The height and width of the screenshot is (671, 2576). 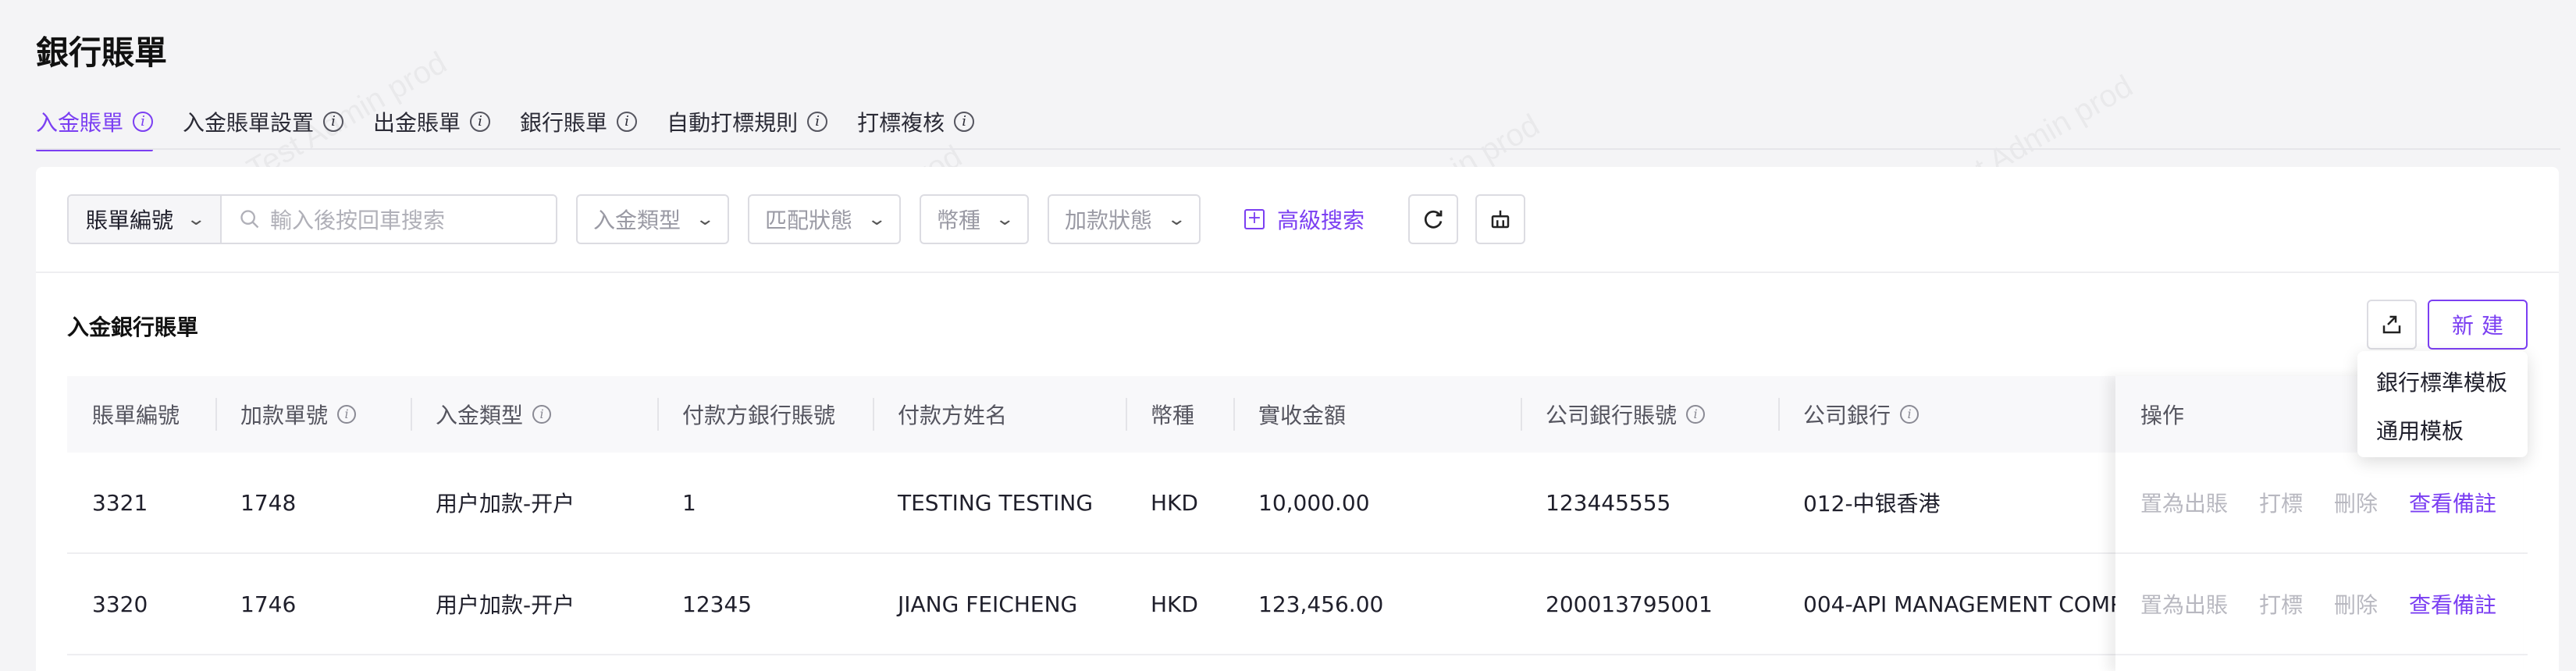 What do you see at coordinates (136, 415) in the screenshot?
I see `column-label: 賬單編號` at bounding box center [136, 415].